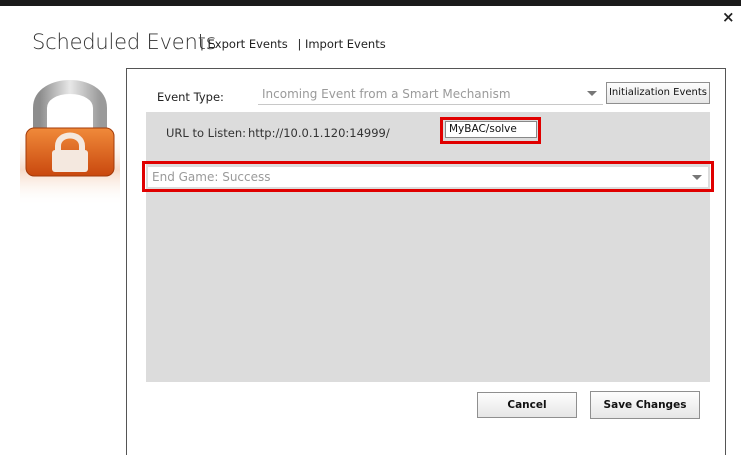 The height and width of the screenshot is (455, 741). I want to click on initialization-events-button: Initialization Events, so click(658, 93).